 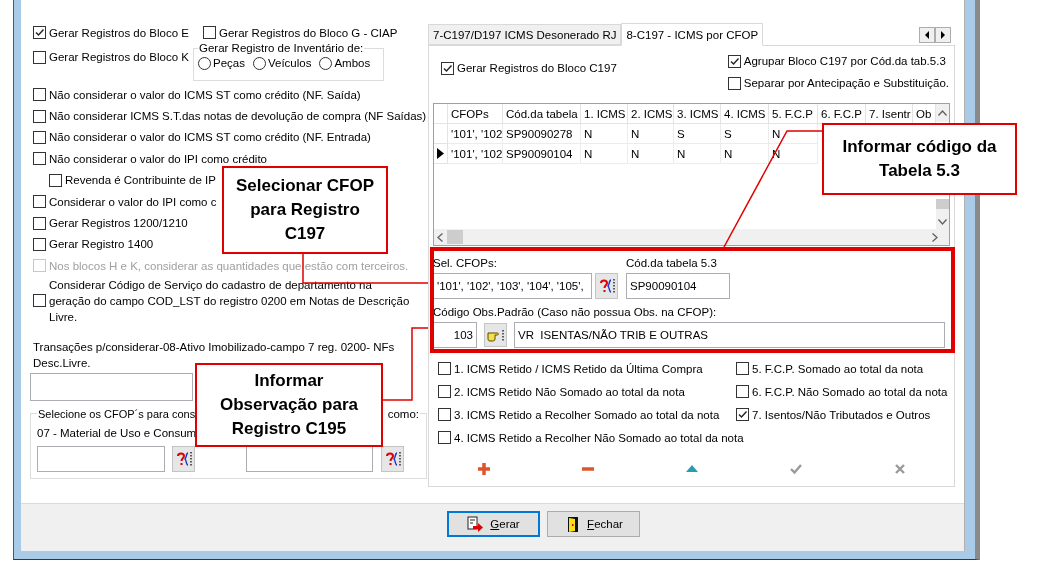 What do you see at coordinates (537, 68) in the screenshot?
I see `option-label: Gerar Registros do Bloco C197` at bounding box center [537, 68].